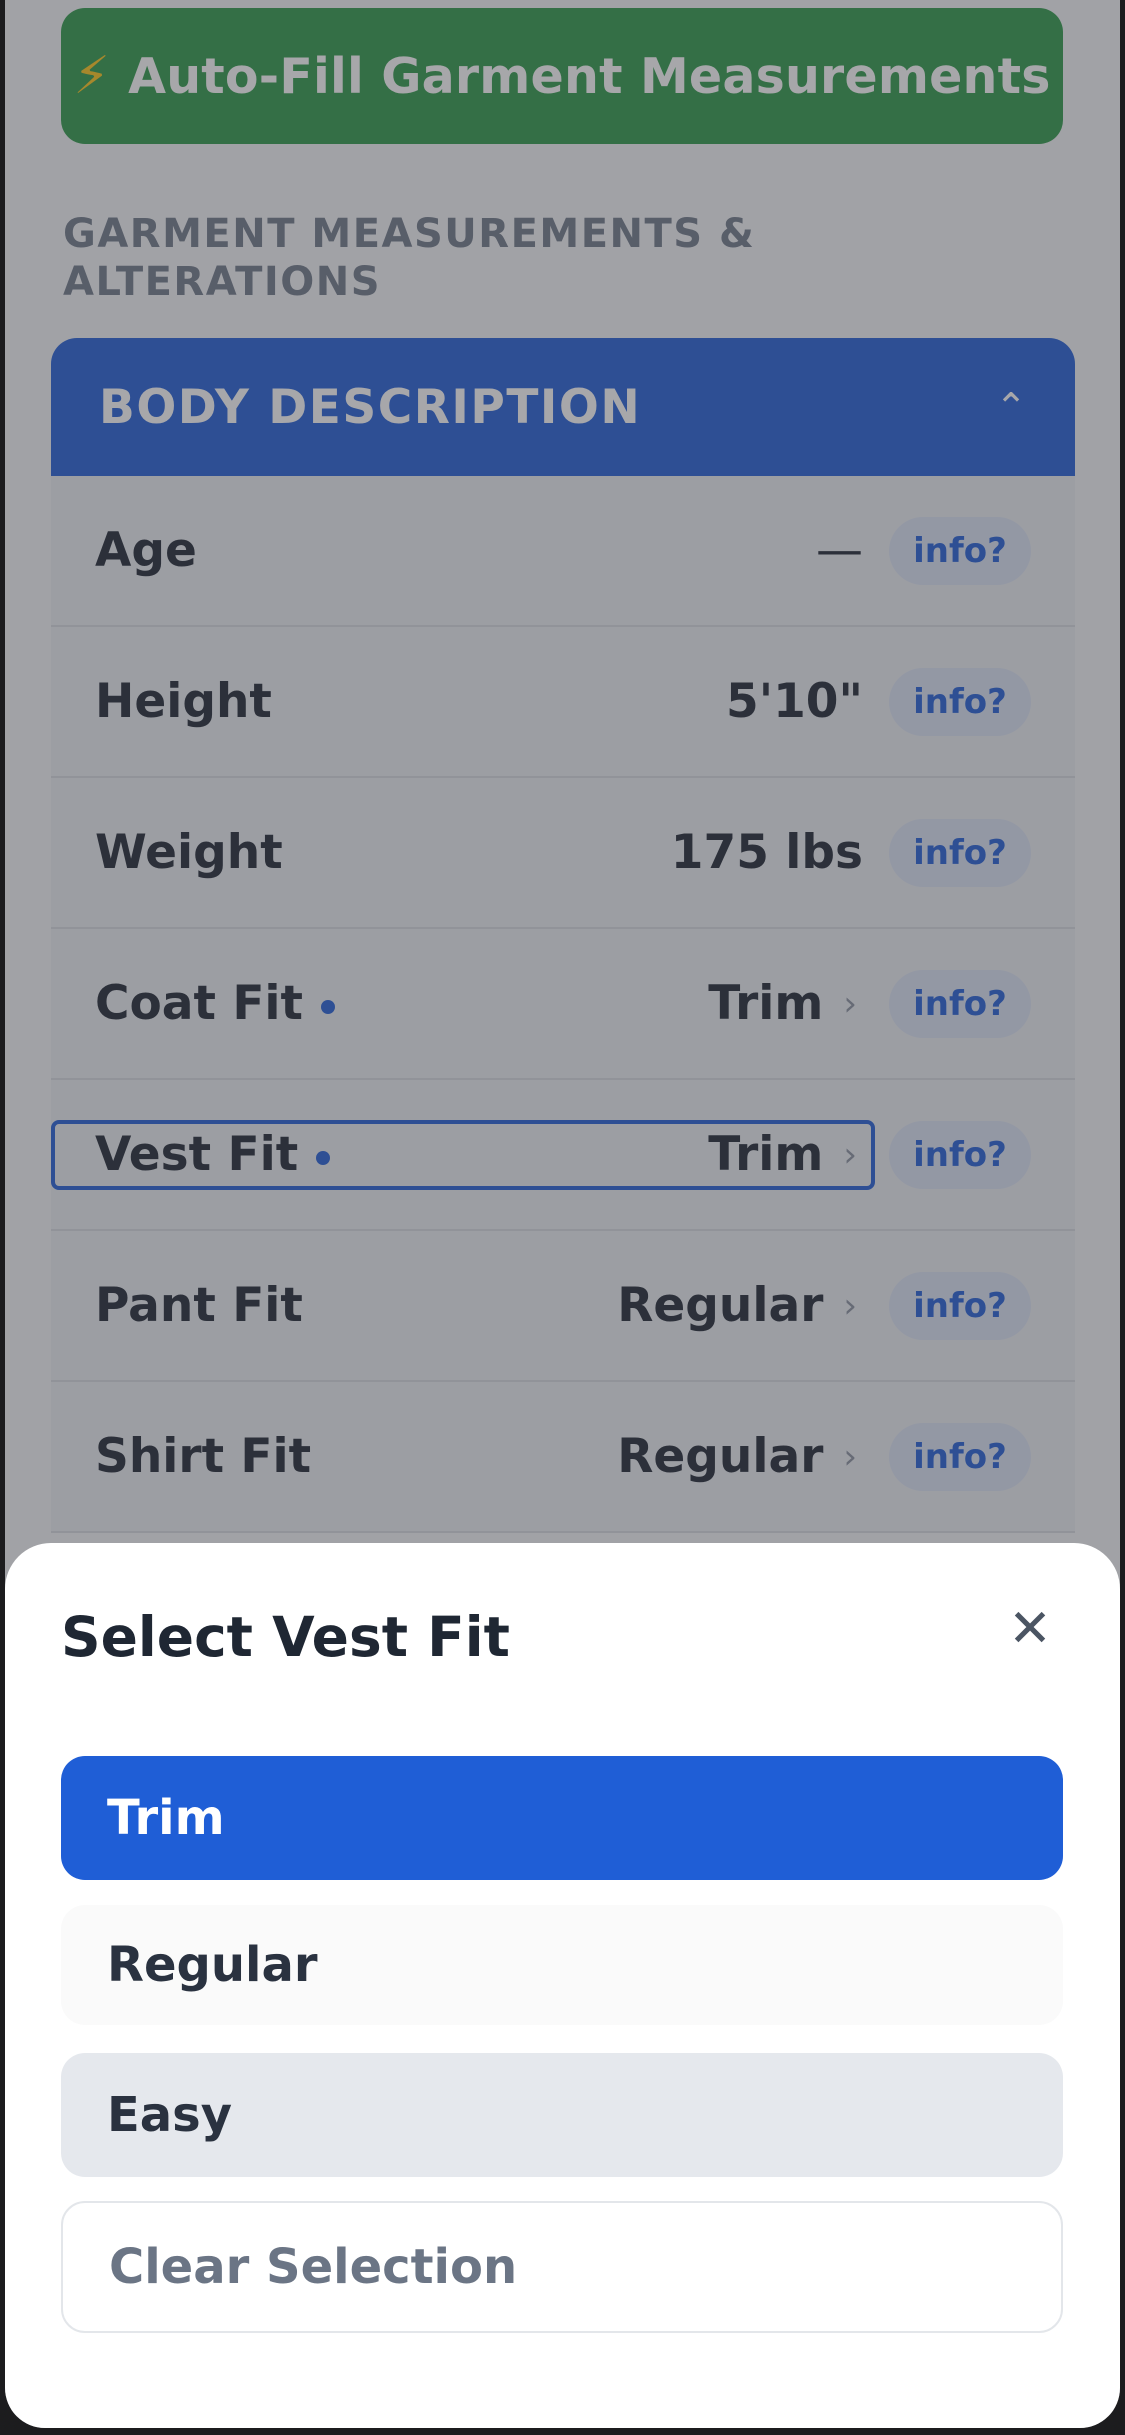  I want to click on clear-selection-label: Clear Selection, so click(313, 2267).